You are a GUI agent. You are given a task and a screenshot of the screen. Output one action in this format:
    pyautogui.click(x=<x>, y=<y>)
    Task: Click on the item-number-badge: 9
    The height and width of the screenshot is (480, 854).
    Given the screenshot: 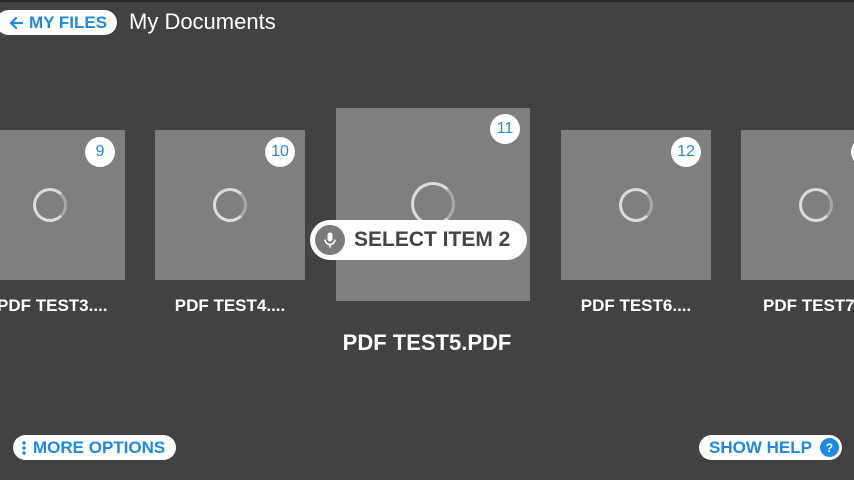 What is the action you would take?
    pyautogui.click(x=100, y=152)
    